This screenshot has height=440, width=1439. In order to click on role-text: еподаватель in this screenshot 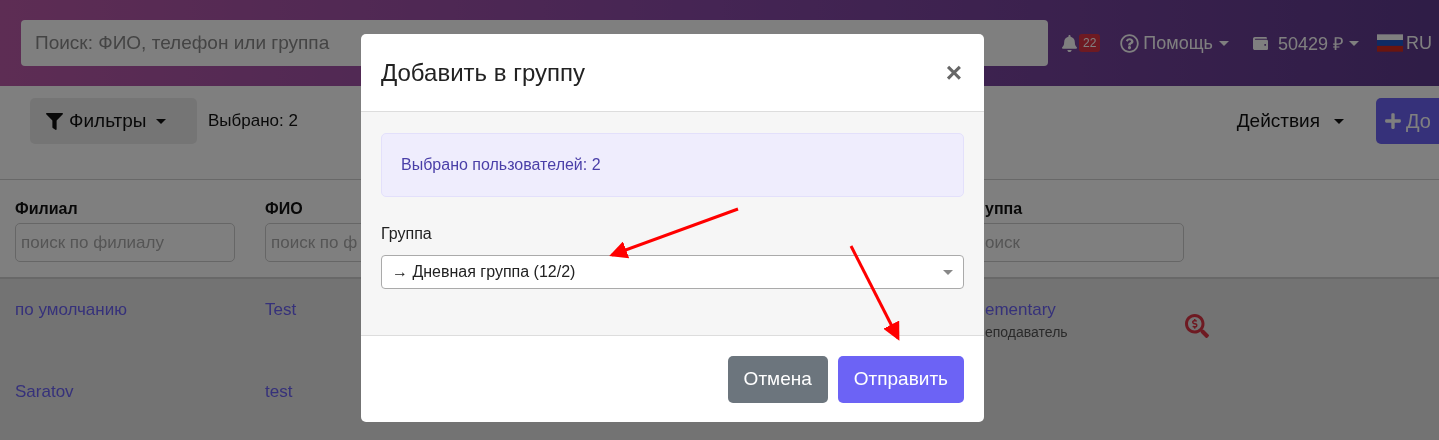, I will do `click(1027, 332)`.